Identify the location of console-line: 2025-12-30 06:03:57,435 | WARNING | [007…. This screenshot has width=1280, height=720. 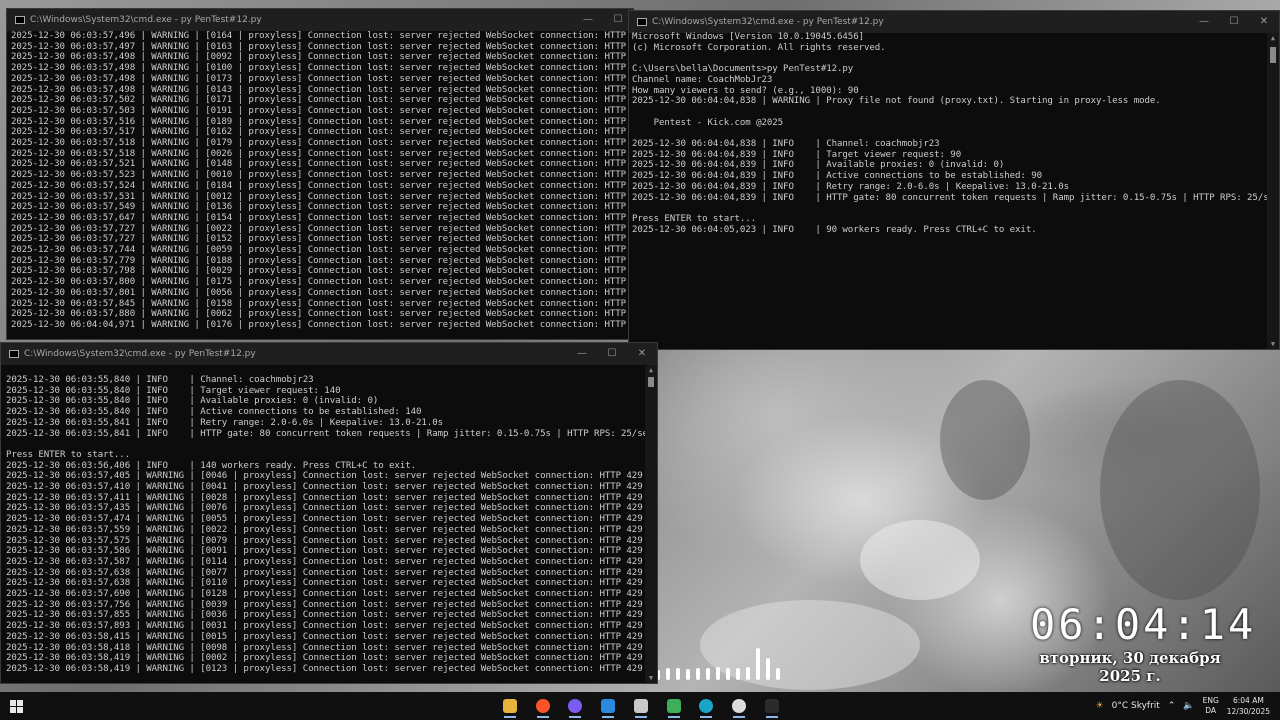
(324, 508).